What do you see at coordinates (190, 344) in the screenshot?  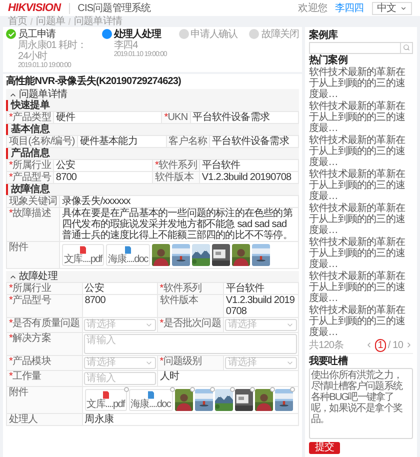 I see `solution-textarea: 请输入` at bounding box center [190, 344].